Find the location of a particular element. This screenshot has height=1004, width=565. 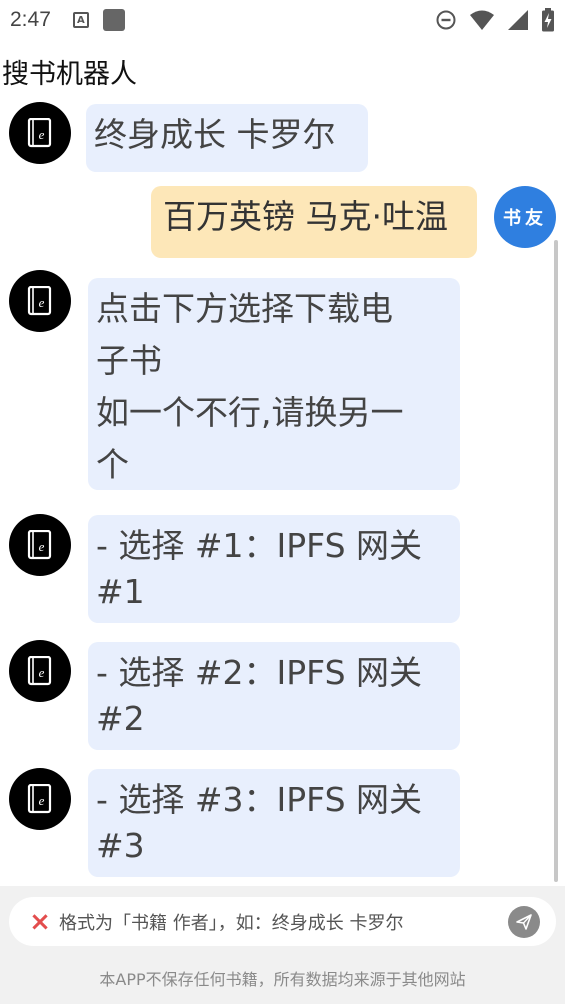

send-icon is located at coordinates (524, 922).